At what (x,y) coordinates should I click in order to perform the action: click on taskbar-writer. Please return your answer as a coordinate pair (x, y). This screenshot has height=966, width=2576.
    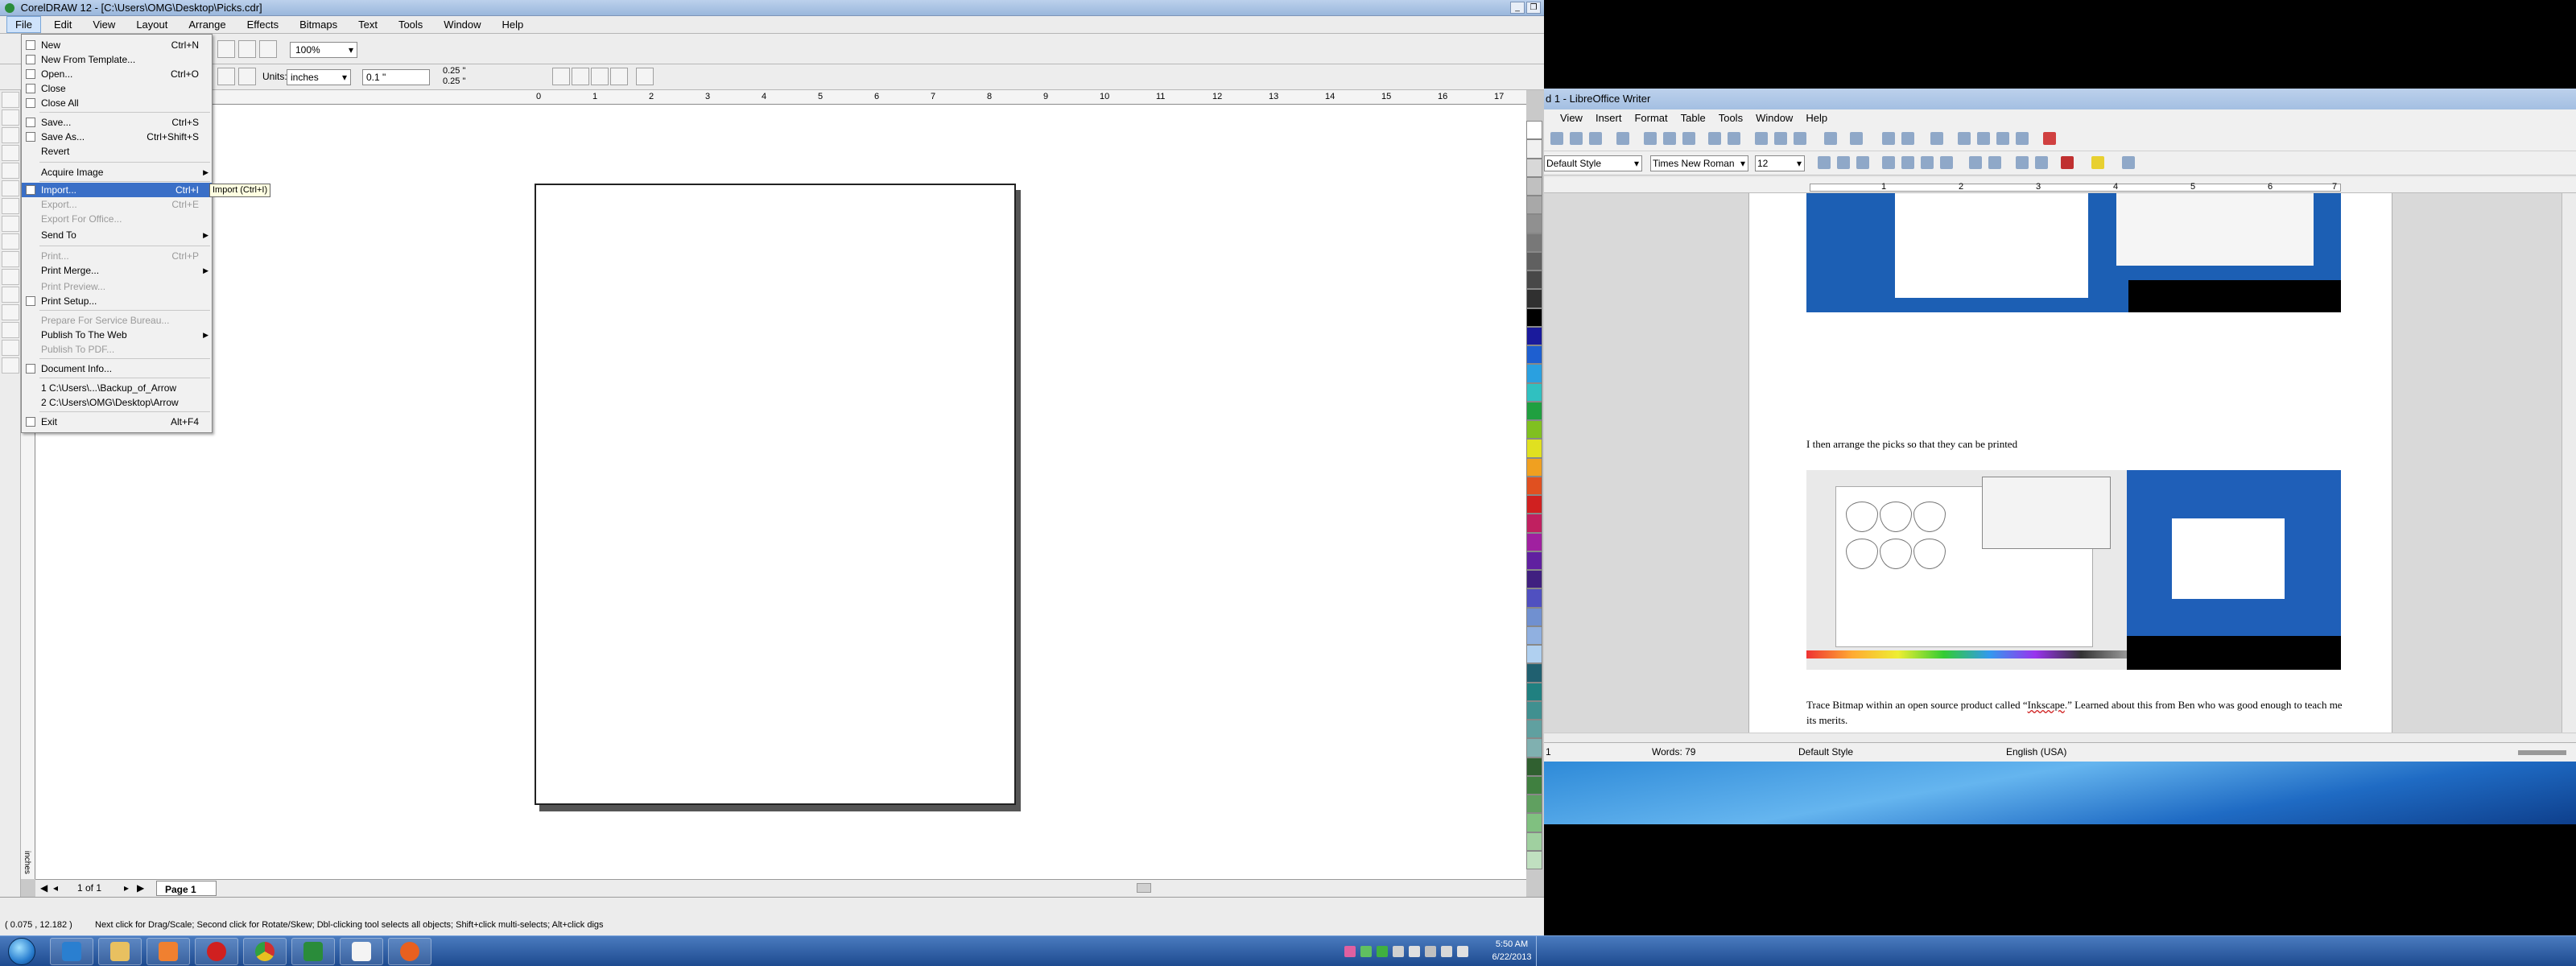
    Looking at the image, I should click on (361, 951).